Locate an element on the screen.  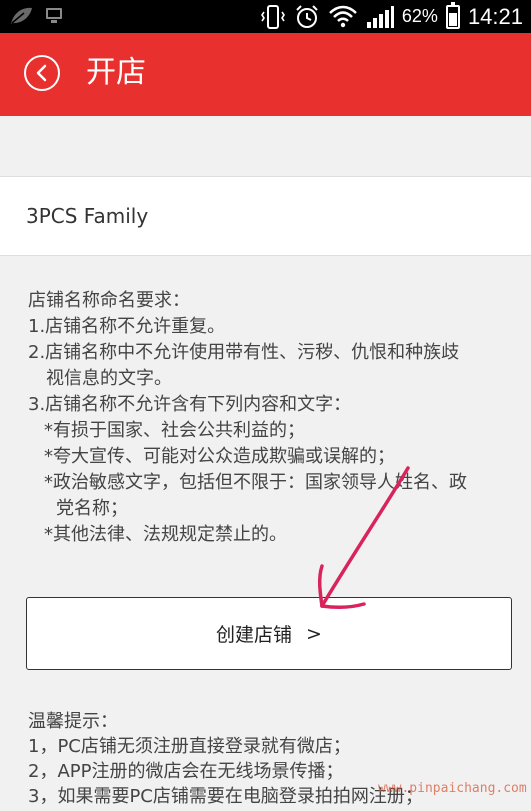
leaf-icon is located at coordinates (21, 15).